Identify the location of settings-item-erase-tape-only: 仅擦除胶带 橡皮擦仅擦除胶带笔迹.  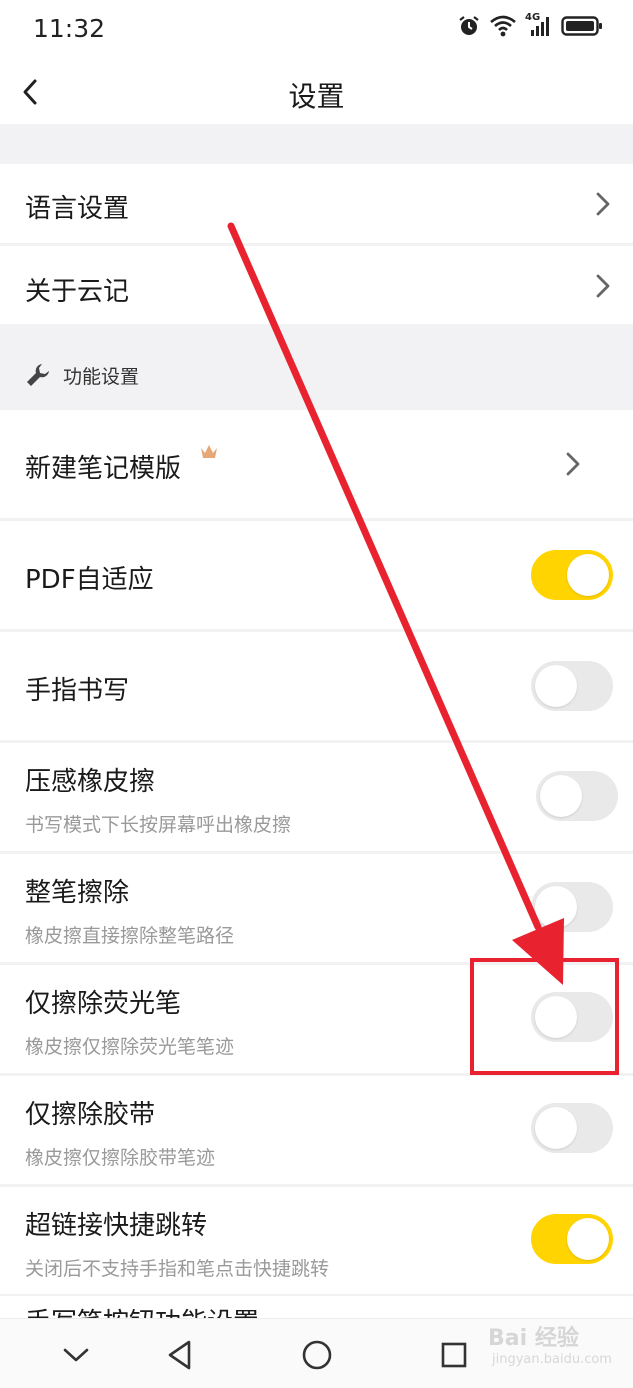
(316, 1130).